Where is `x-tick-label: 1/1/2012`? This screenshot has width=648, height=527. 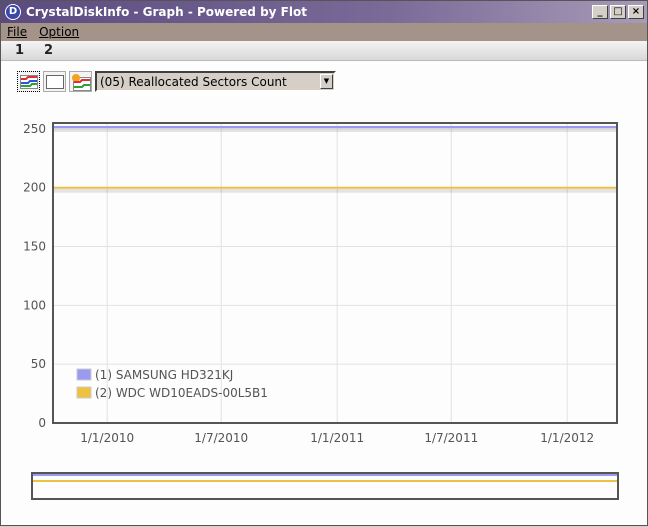 x-tick-label: 1/1/2012 is located at coordinates (567, 438).